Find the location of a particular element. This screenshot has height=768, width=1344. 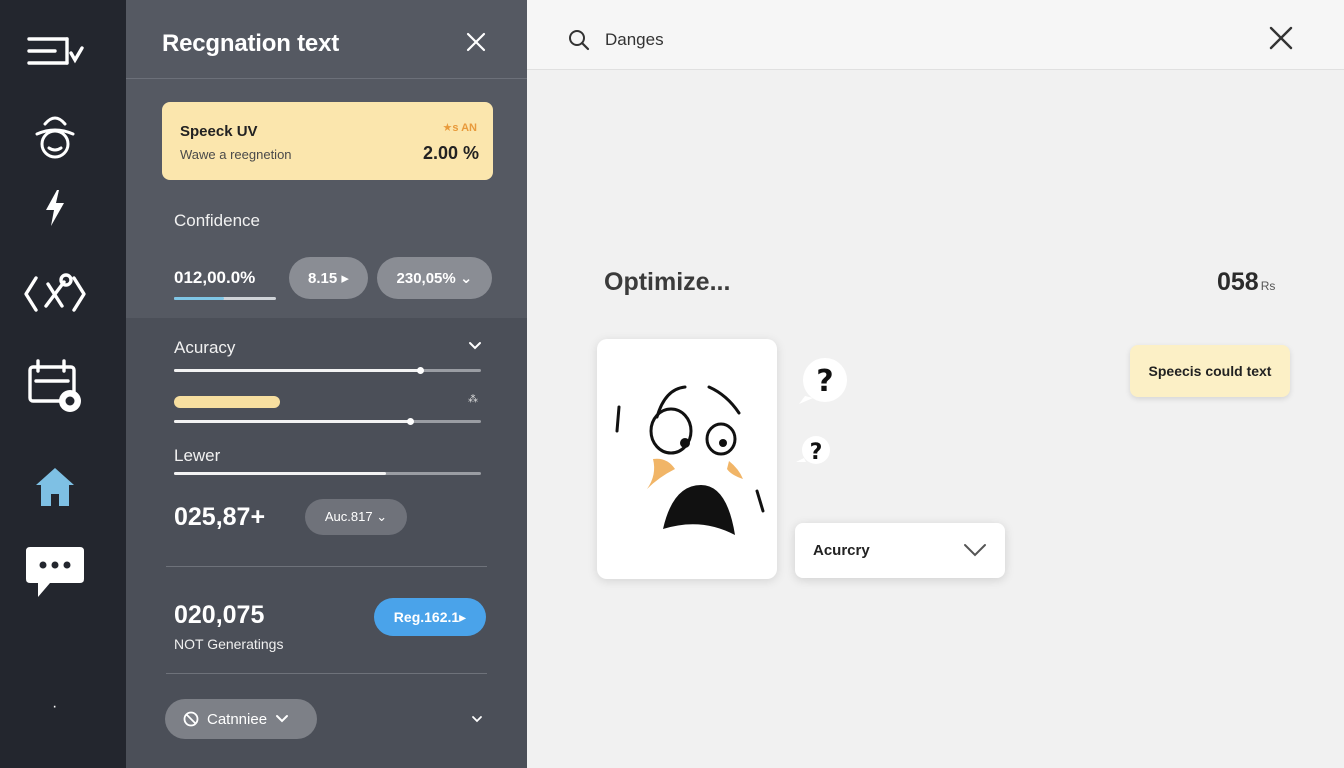

accuracy-dropdown-label: Acurcry is located at coordinates (841, 550).